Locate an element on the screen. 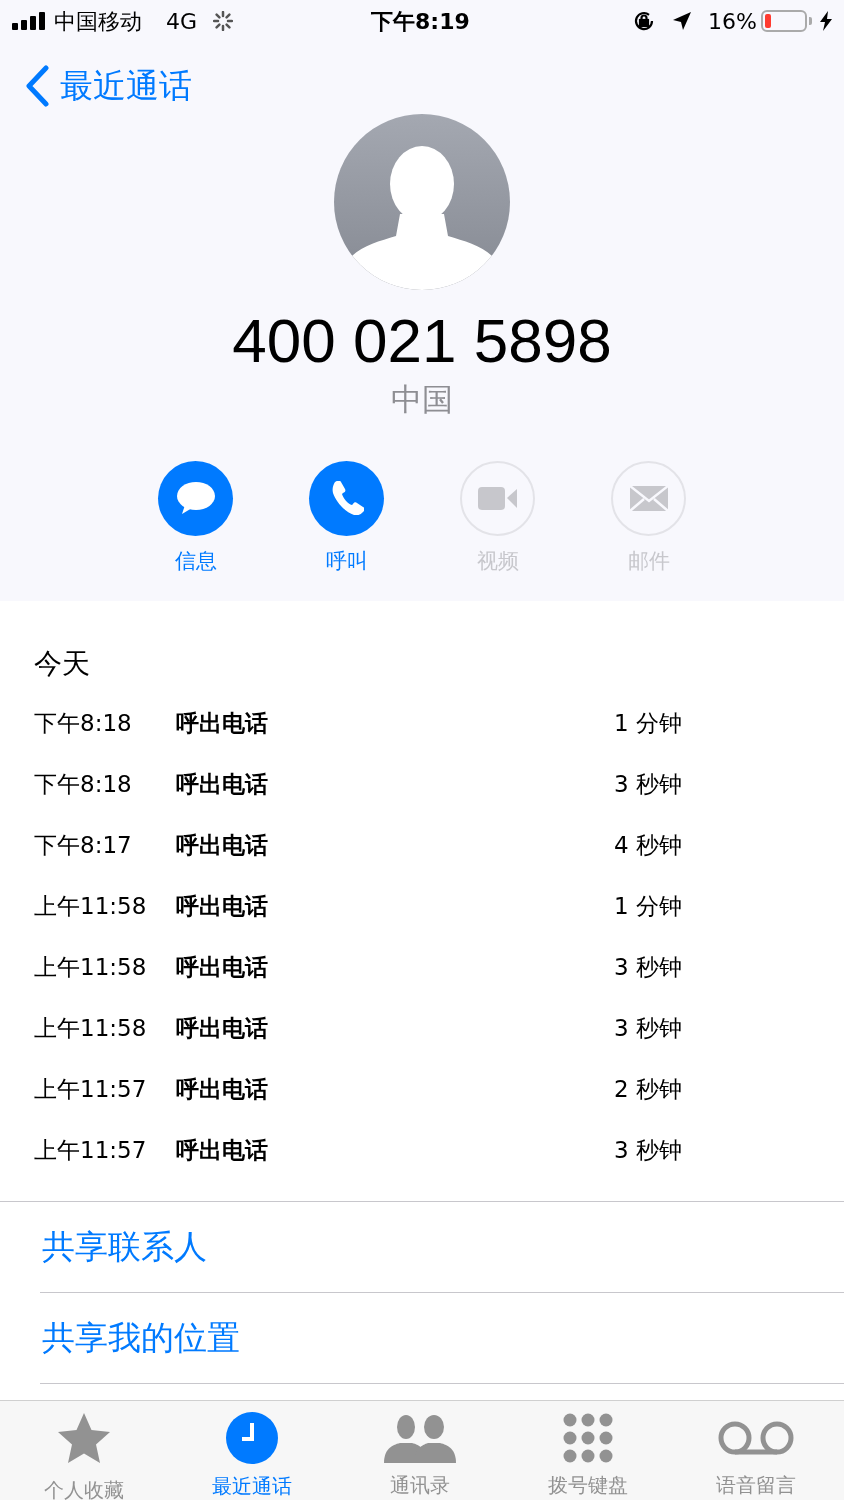 The image size is (844, 1500). share-link: 共享联系人 is located at coordinates (124, 1247).